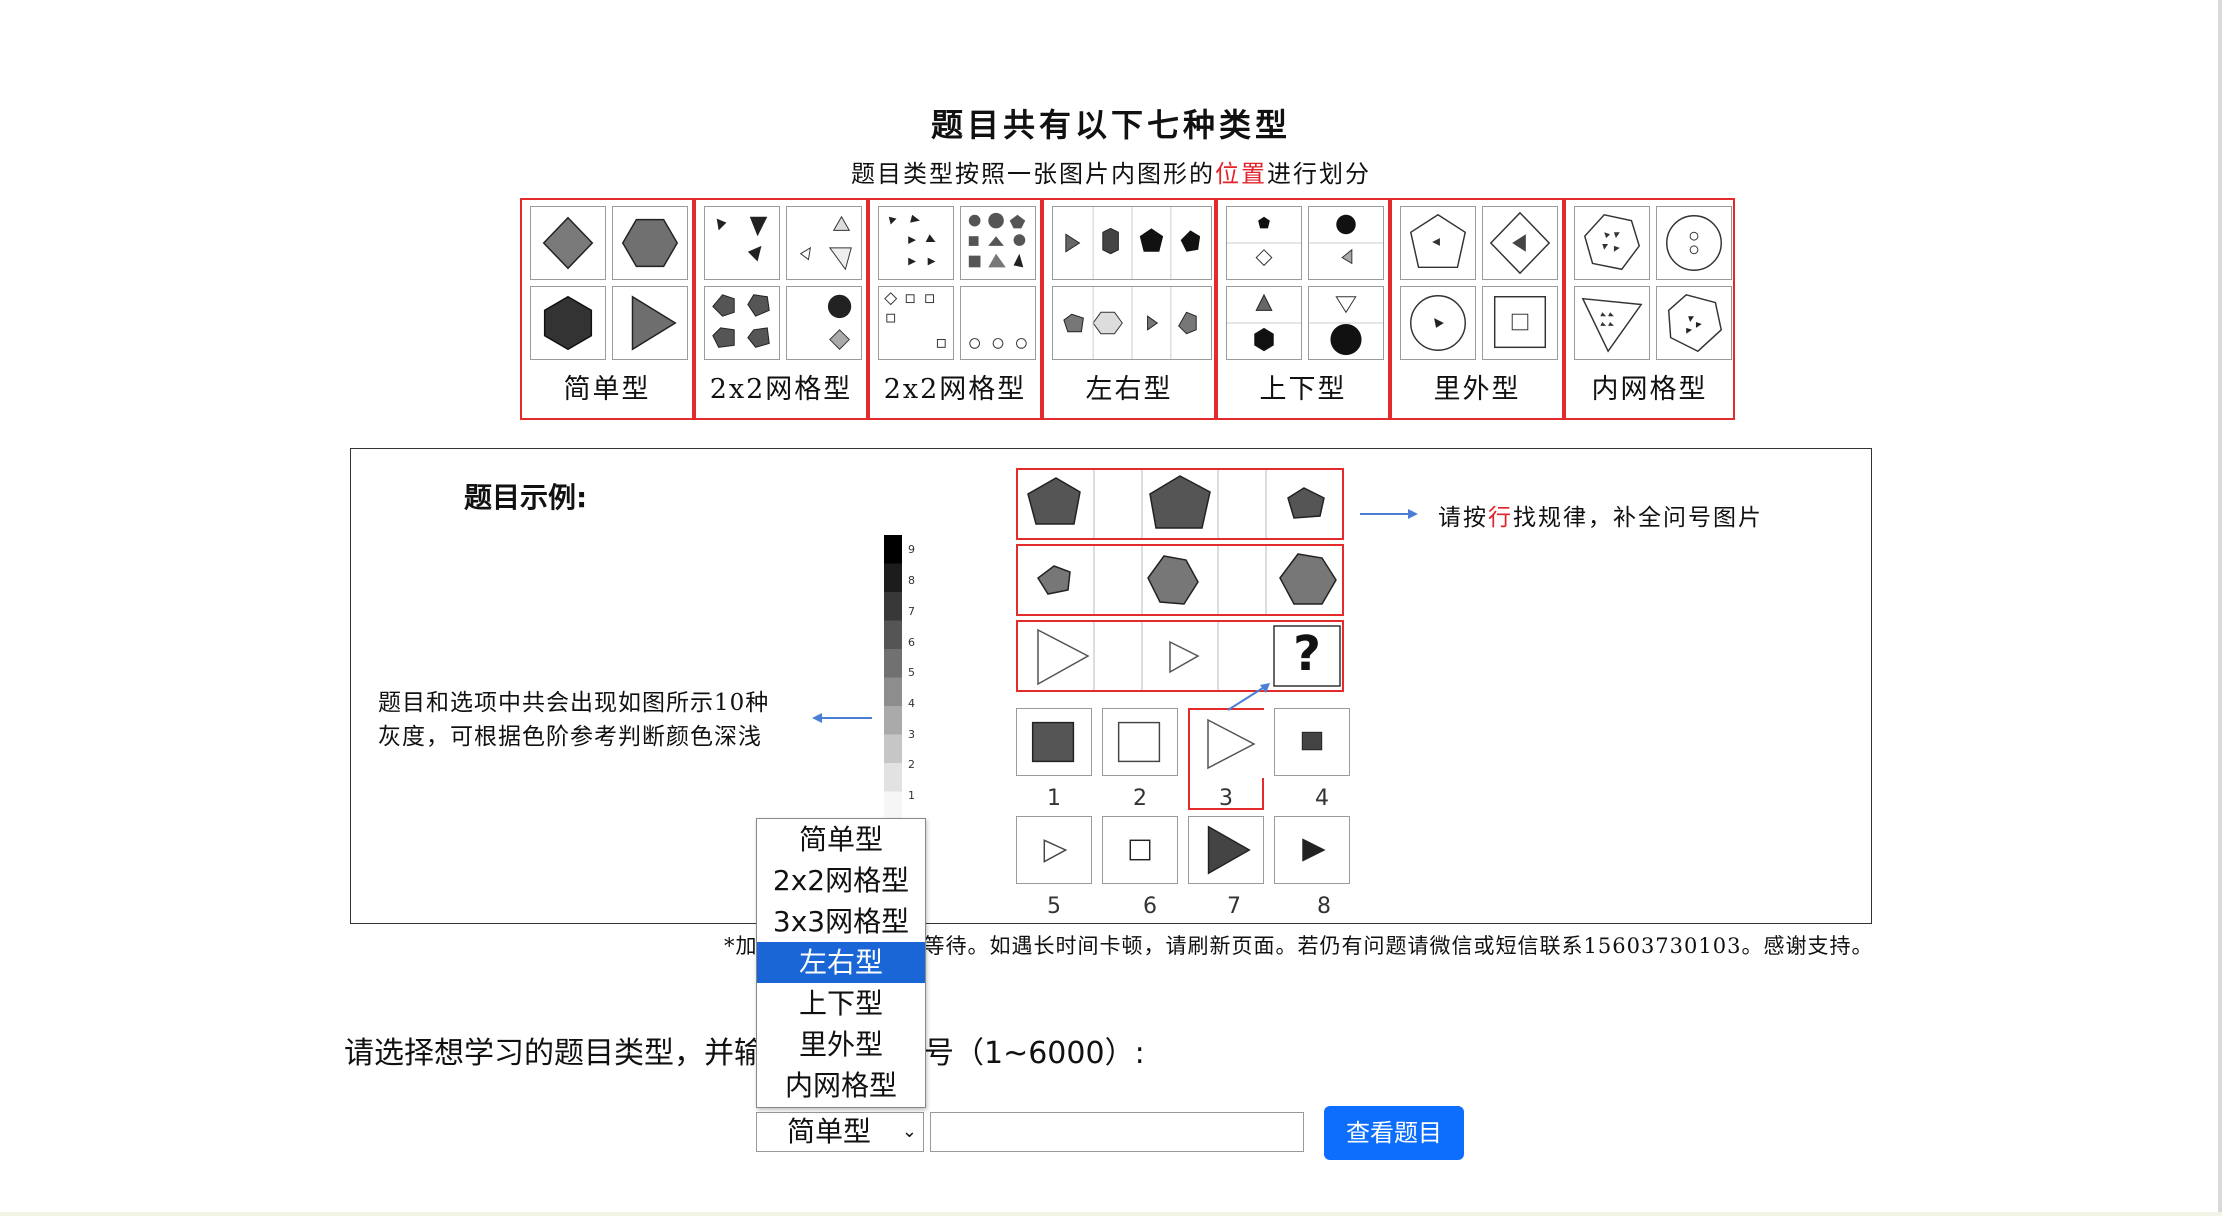 The image size is (2222, 1216). What do you see at coordinates (1303, 309) in the screenshot?
I see `type-top-bottom: 上下型` at bounding box center [1303, 309].